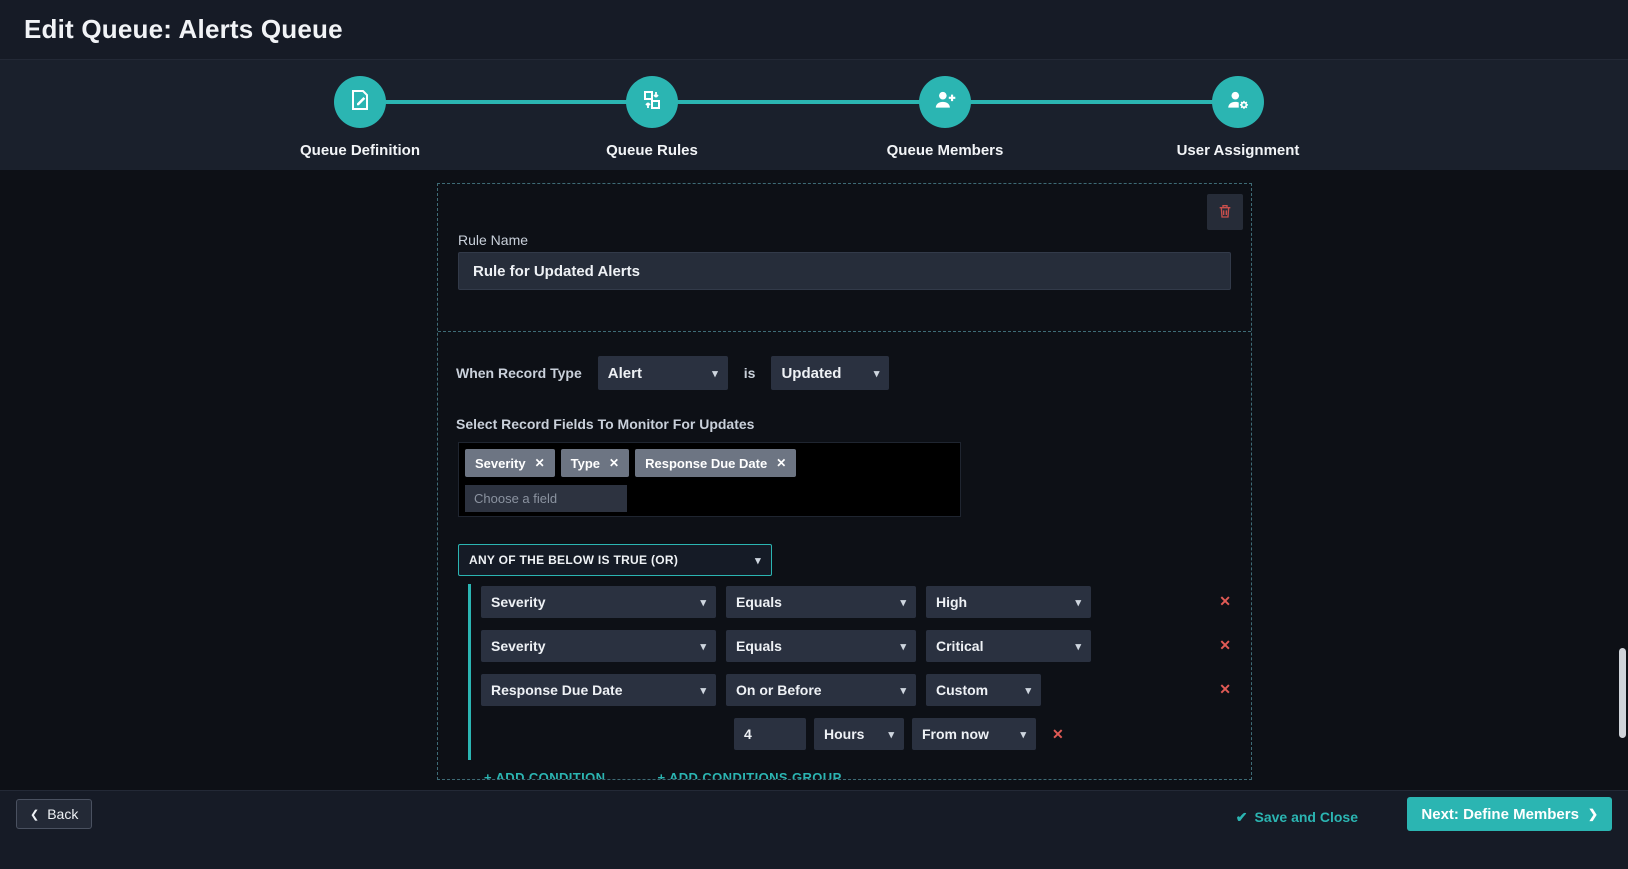  I want to click on field-chip-severity: Severity ✕, so click(510, 463).